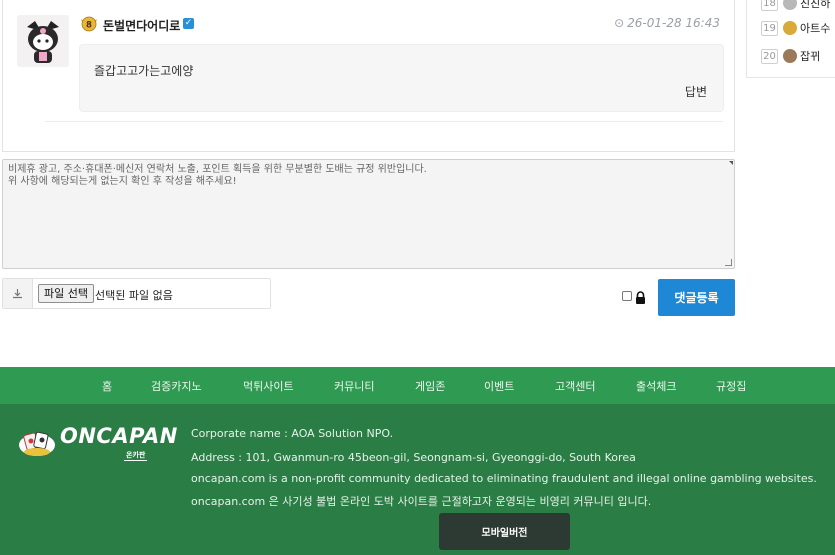 This screenshot has width=835, height=555. I want to click on rank-number: 18, so click(769, 5).